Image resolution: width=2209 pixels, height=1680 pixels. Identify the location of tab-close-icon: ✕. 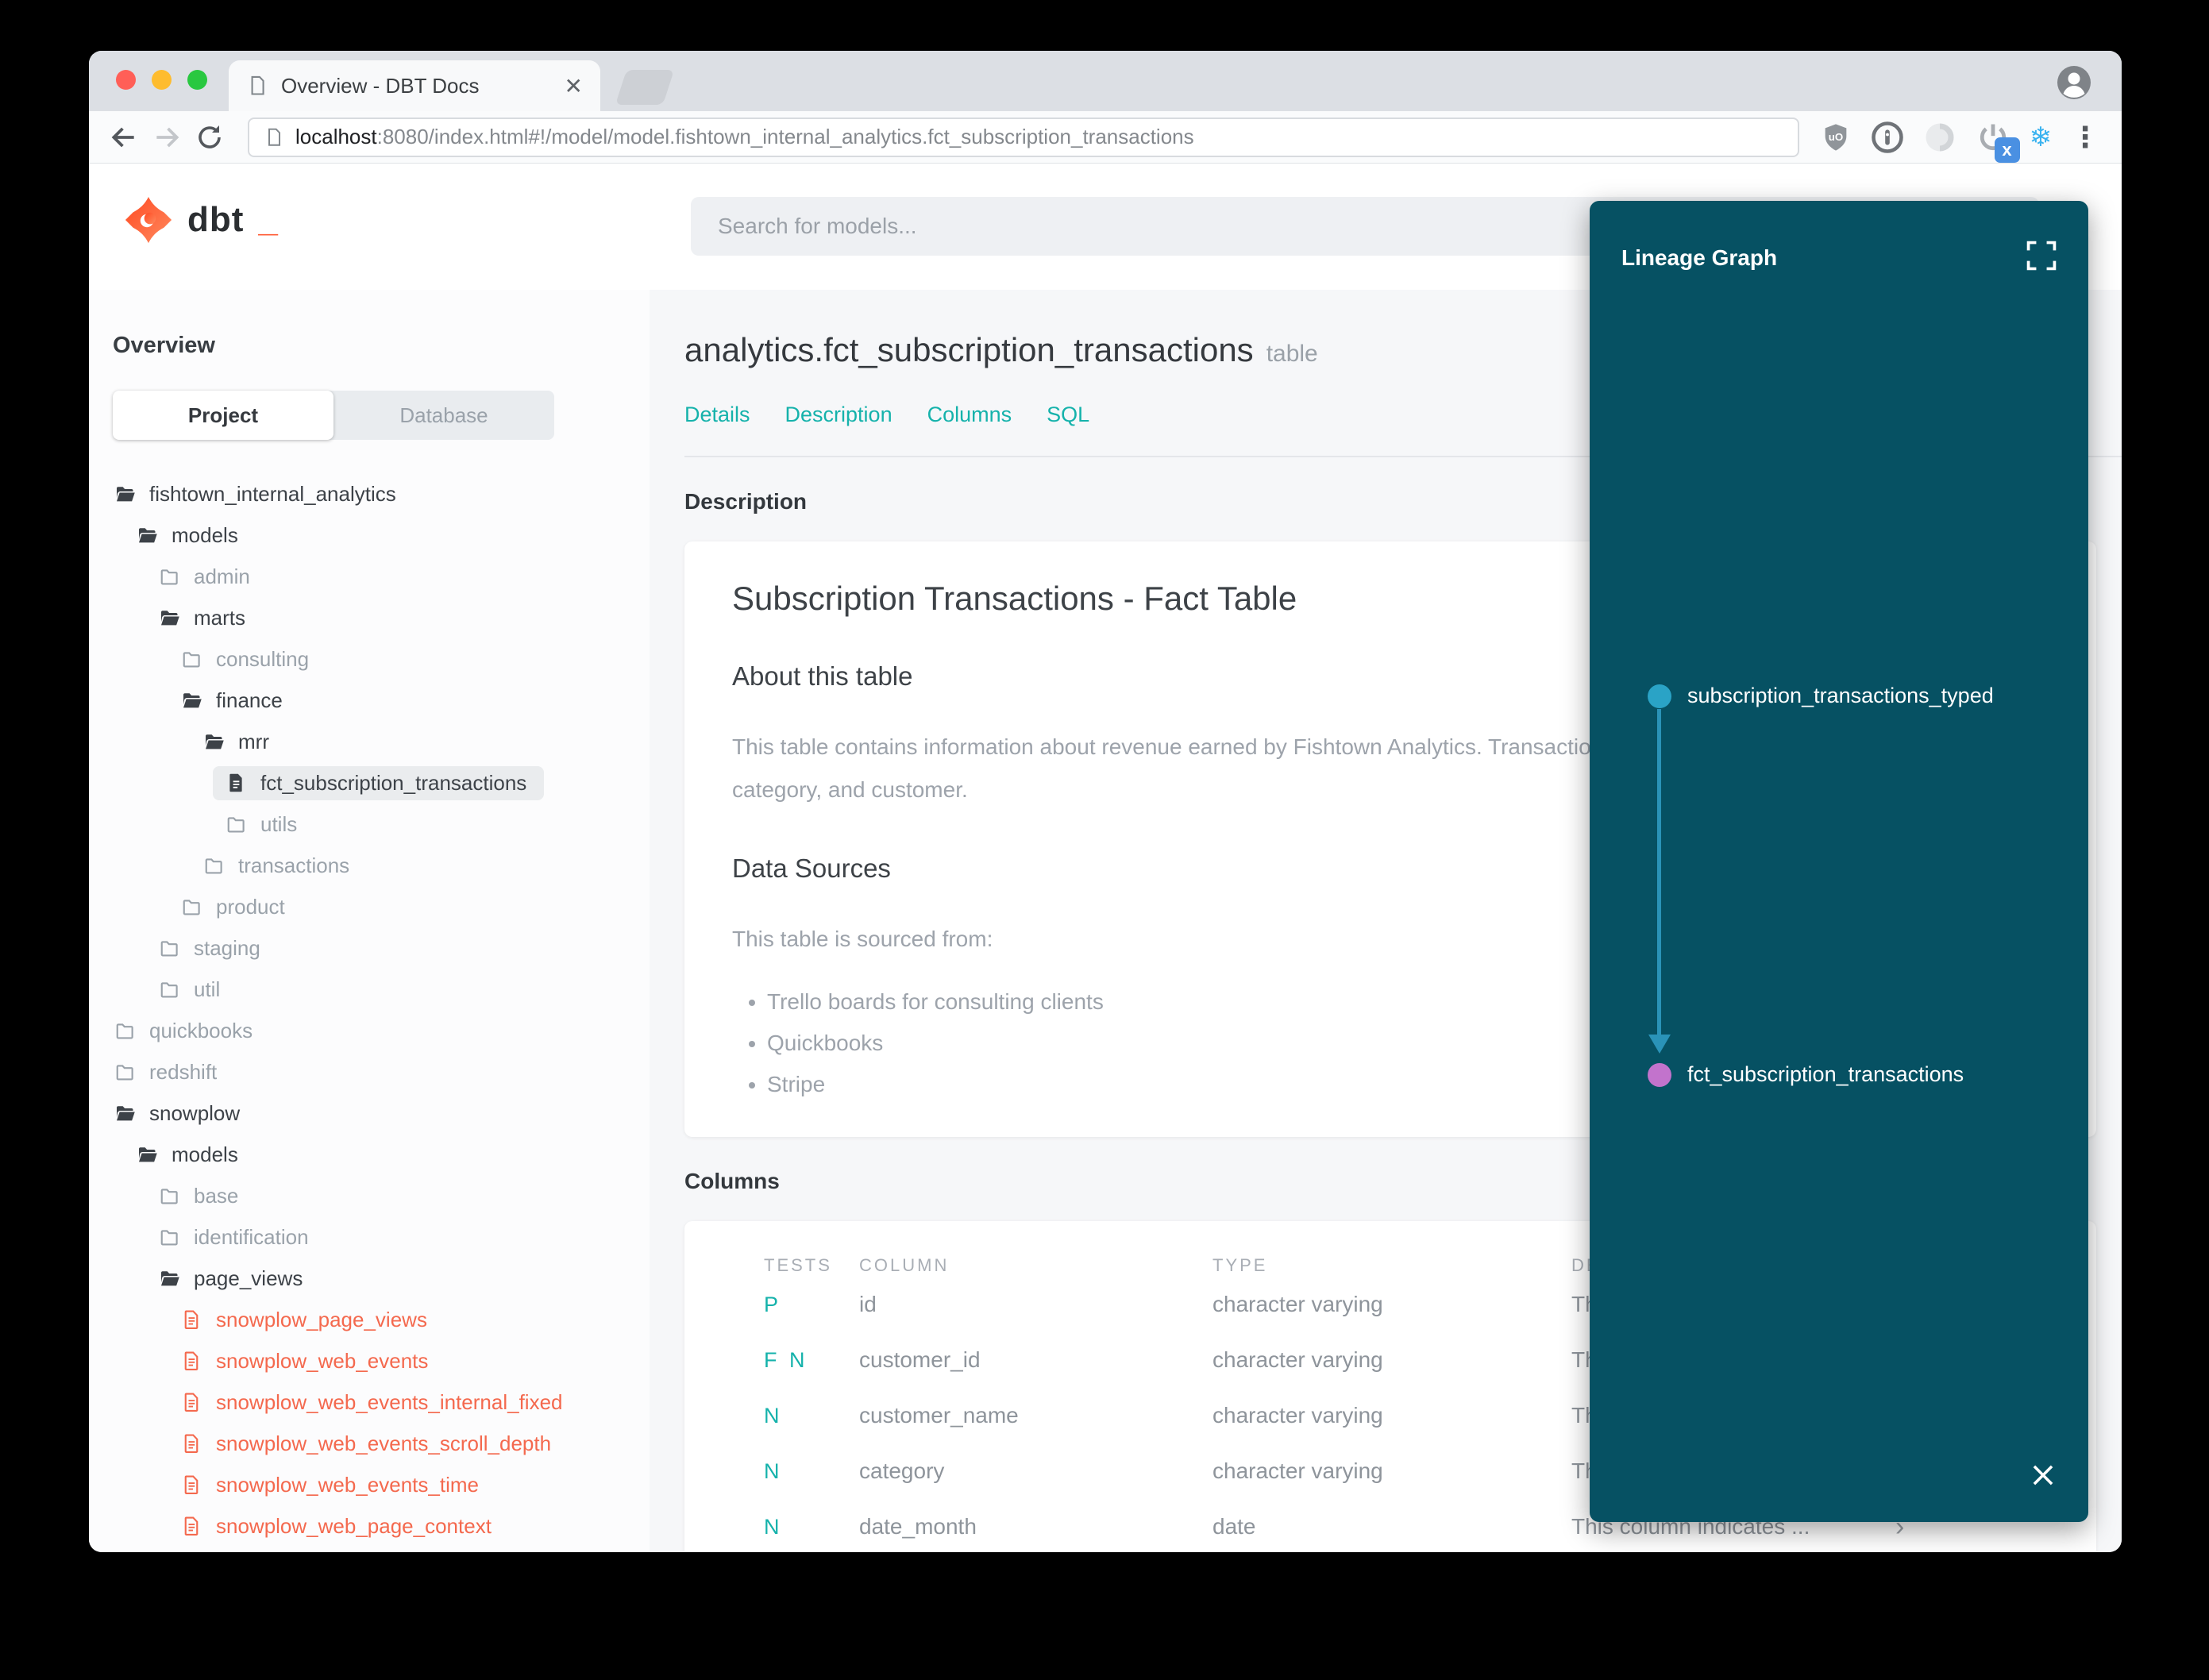
(574, 86).